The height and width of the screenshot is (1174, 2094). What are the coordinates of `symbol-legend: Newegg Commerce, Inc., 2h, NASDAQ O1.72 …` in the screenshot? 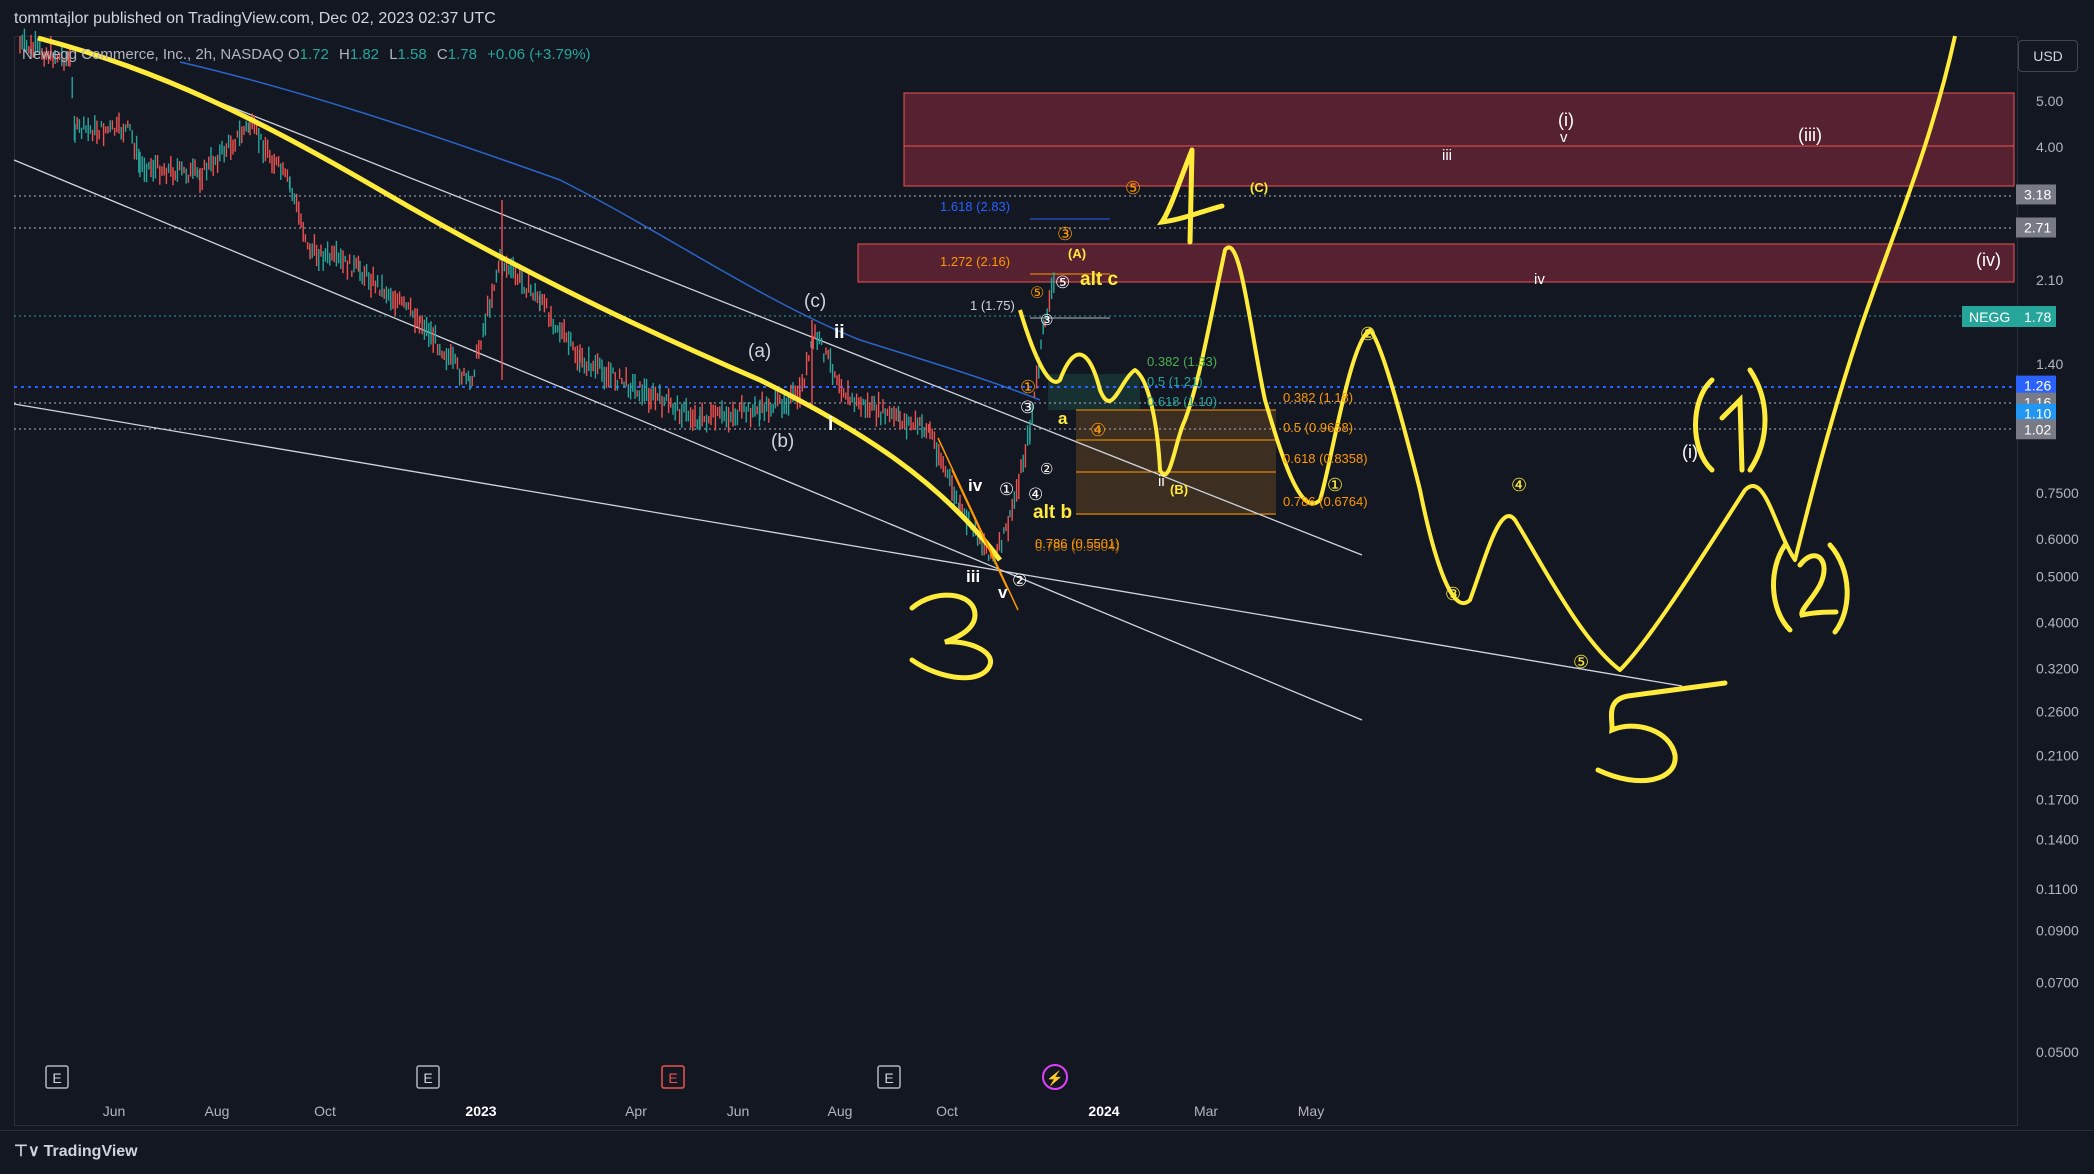 It's located at (309, 54).